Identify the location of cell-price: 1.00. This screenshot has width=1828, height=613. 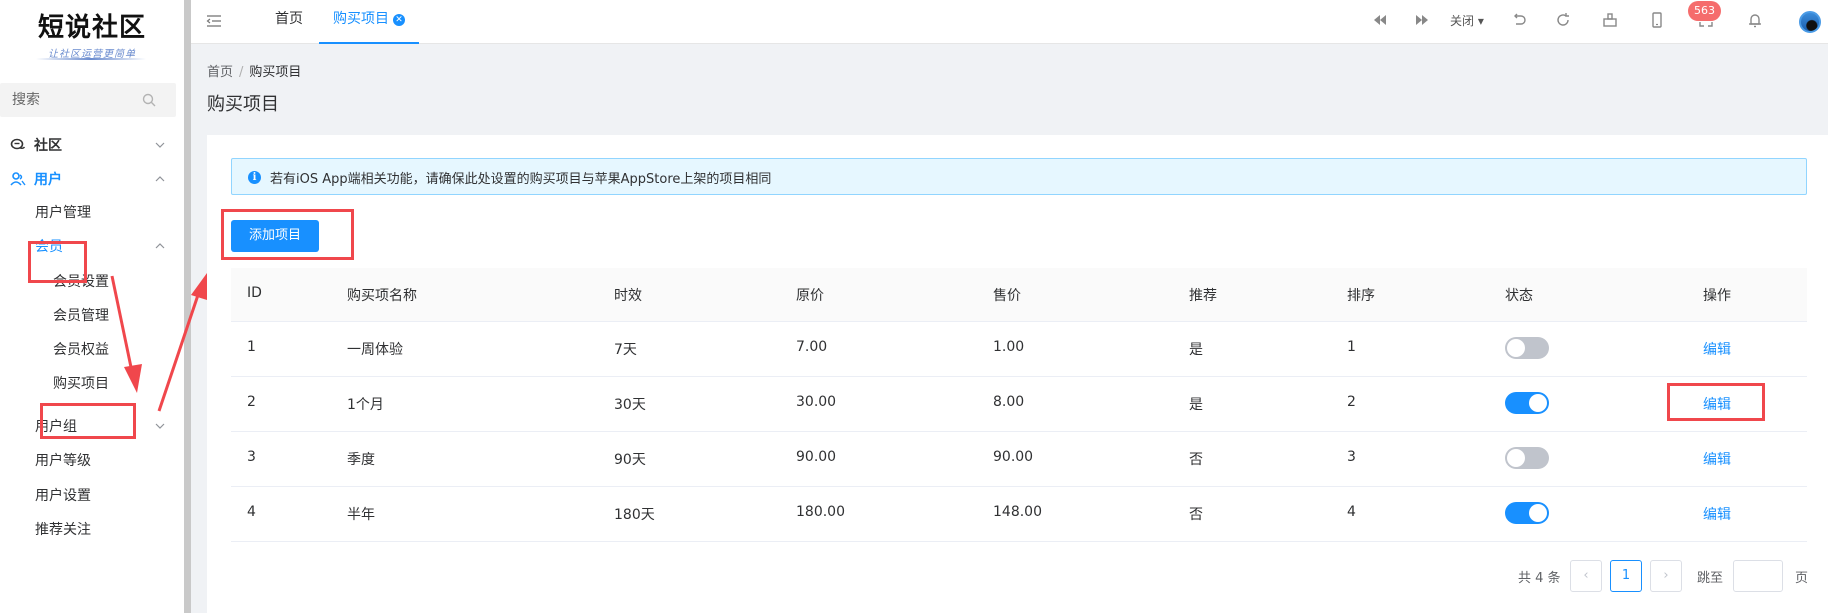
(1009, 347).